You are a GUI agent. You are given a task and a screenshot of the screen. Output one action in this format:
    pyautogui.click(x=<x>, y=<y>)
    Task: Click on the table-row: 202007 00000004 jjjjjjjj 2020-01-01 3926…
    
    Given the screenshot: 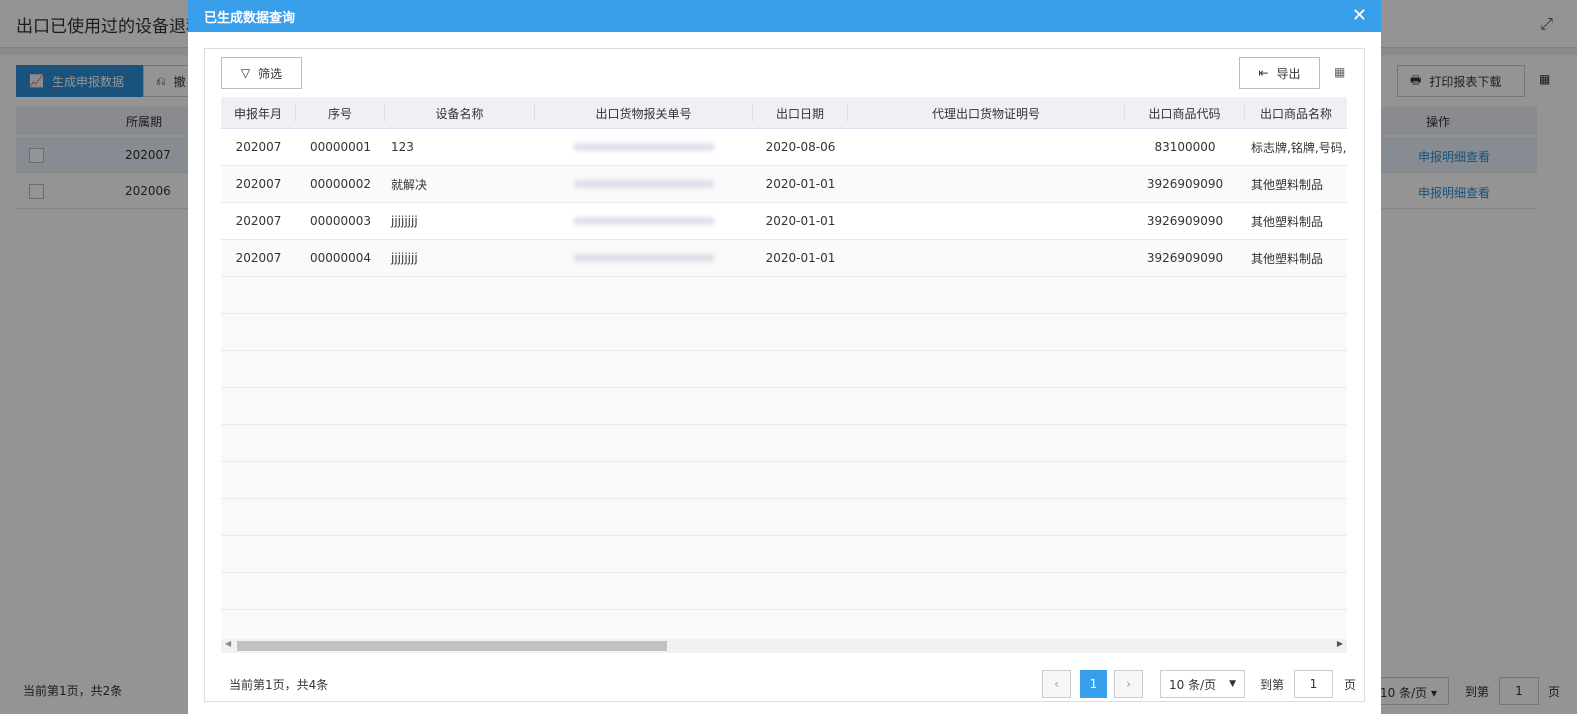 What is the action you would take?
    pyautogui.click(x=784, y=258)
    